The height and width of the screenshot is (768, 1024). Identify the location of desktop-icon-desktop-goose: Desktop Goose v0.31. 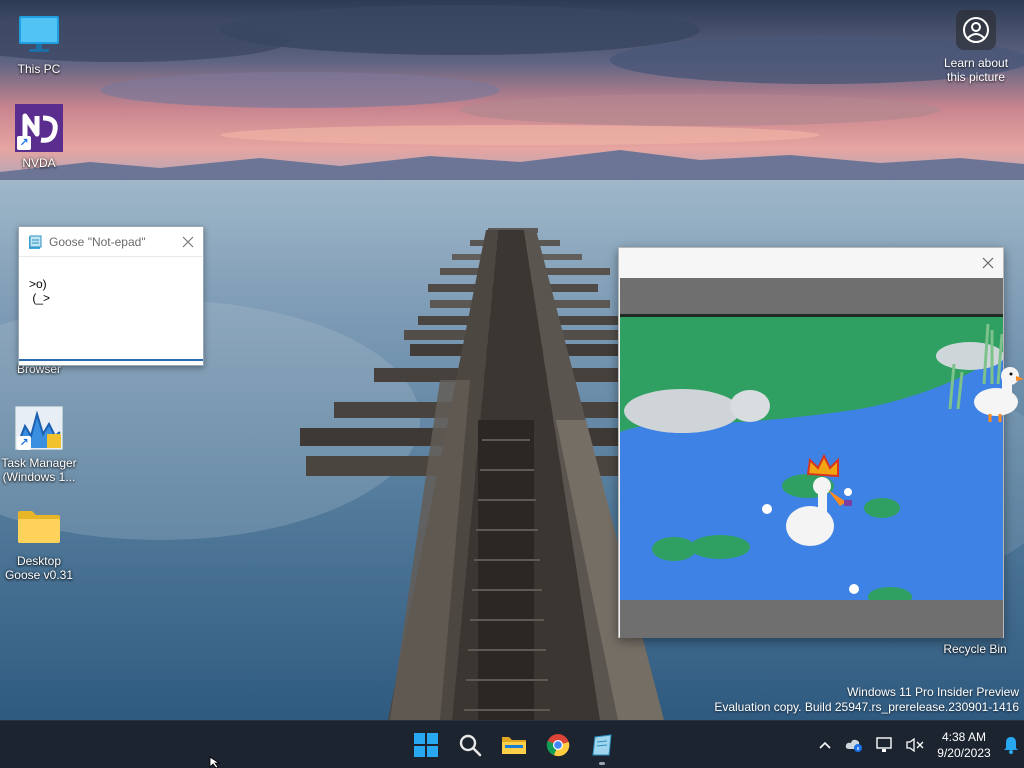
(39, 542).